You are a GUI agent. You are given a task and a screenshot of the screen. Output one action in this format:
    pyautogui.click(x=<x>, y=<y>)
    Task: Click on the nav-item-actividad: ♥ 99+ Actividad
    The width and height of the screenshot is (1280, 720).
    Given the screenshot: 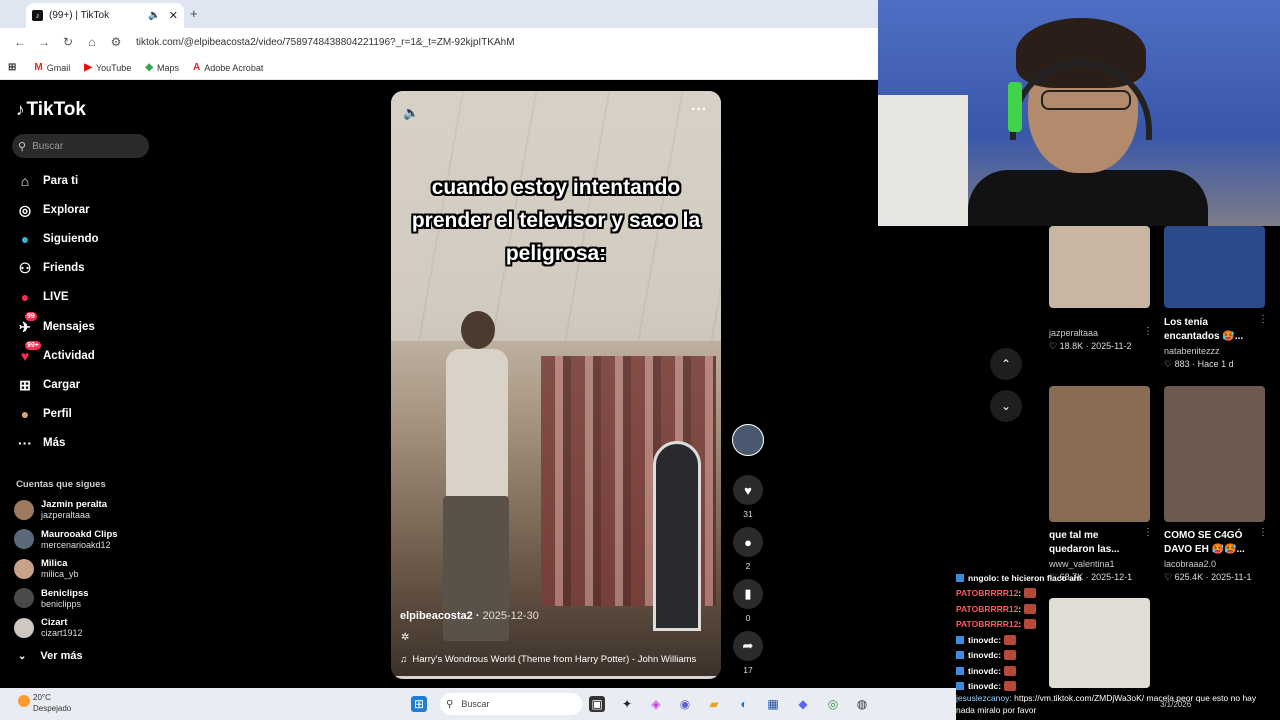 What is the action you would take?
    pyautogui.click(x=55, y=353)
    